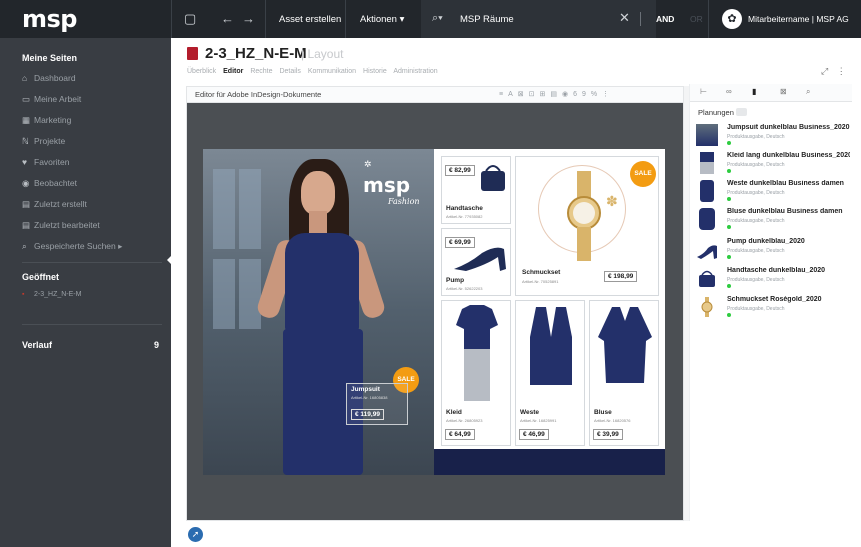  Describe the element at coordinates (476, 190) in the screenshot. I see `product-card-handtasche: € 82,99 Handtasche Artikel-Nr. 77935082` at that location.